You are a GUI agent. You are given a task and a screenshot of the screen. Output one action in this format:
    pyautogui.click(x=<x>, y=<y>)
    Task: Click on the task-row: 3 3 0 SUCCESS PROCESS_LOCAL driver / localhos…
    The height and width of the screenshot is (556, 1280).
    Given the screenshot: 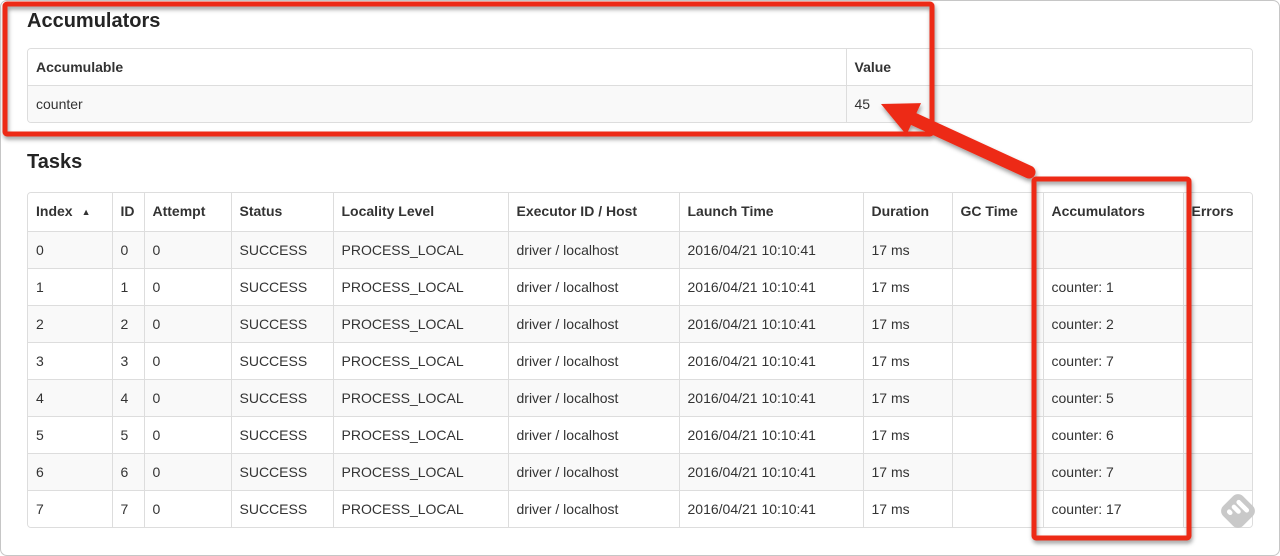 What is the action you would take?
    pyautogui.click(x=640, y=361)
    